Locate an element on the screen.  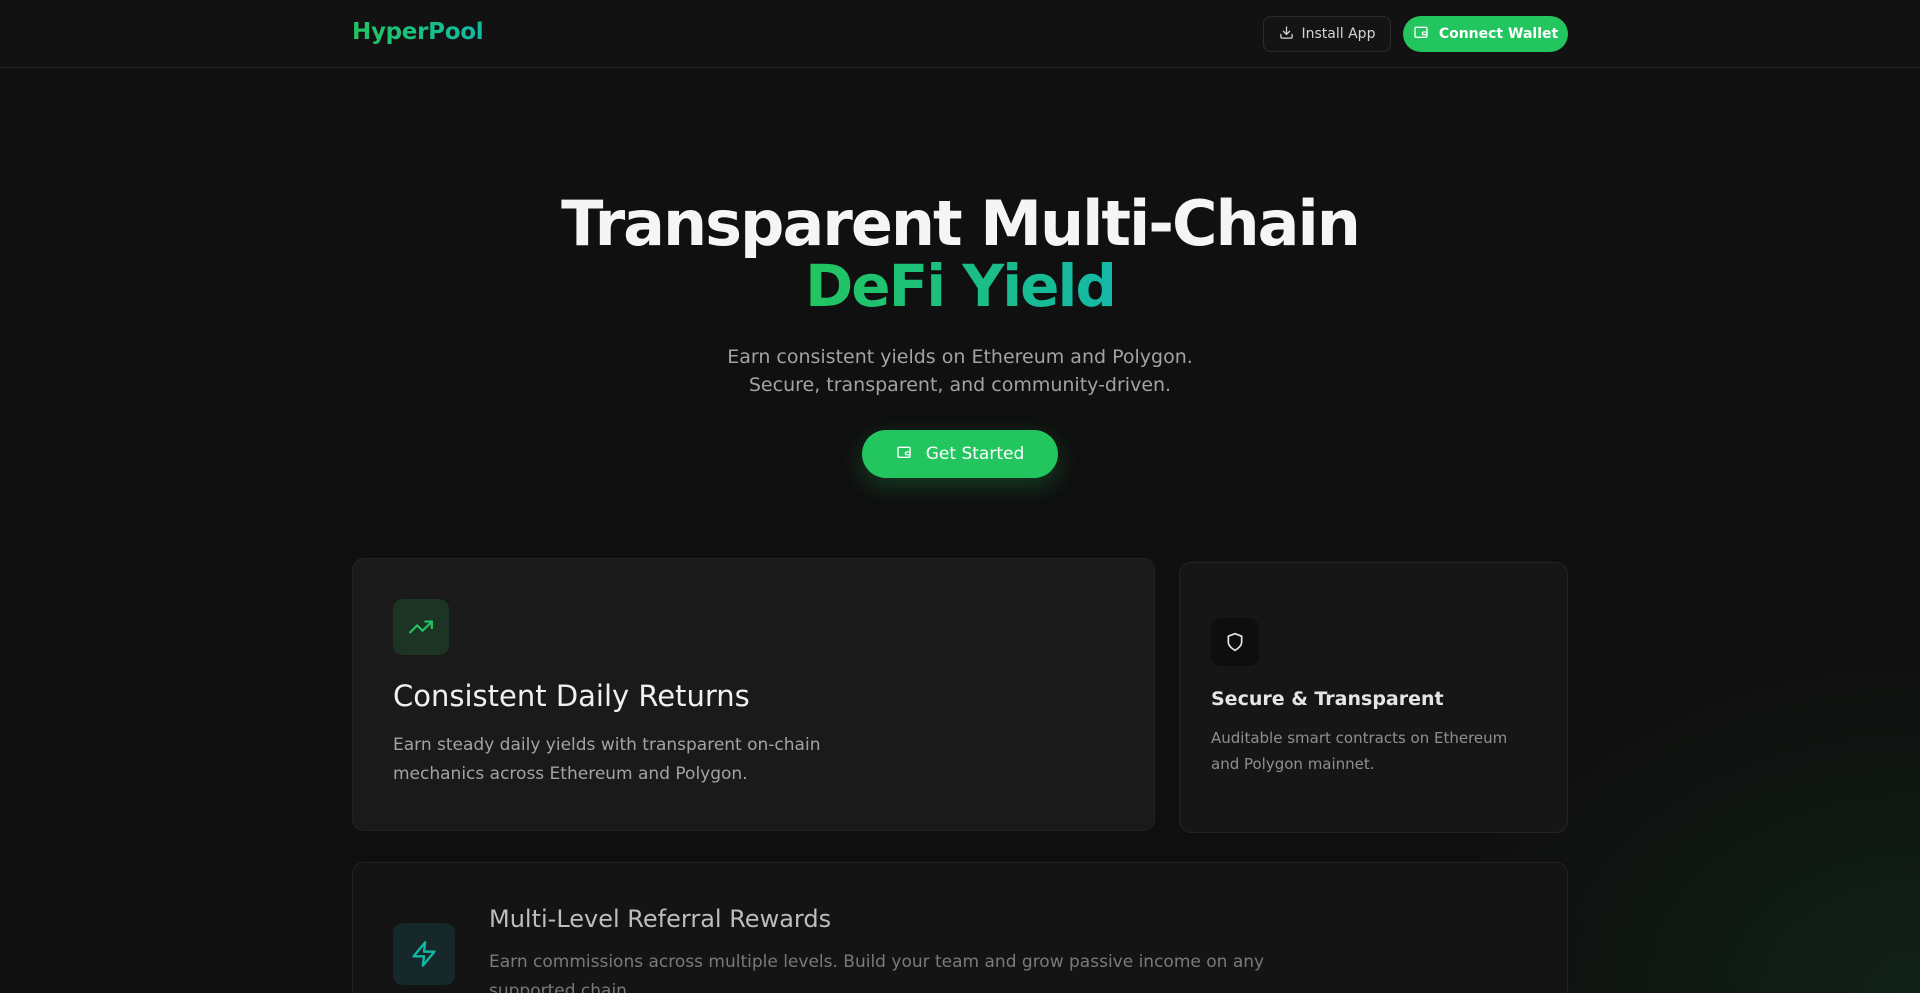
shield-icon is located at coordinates (1235, 642).